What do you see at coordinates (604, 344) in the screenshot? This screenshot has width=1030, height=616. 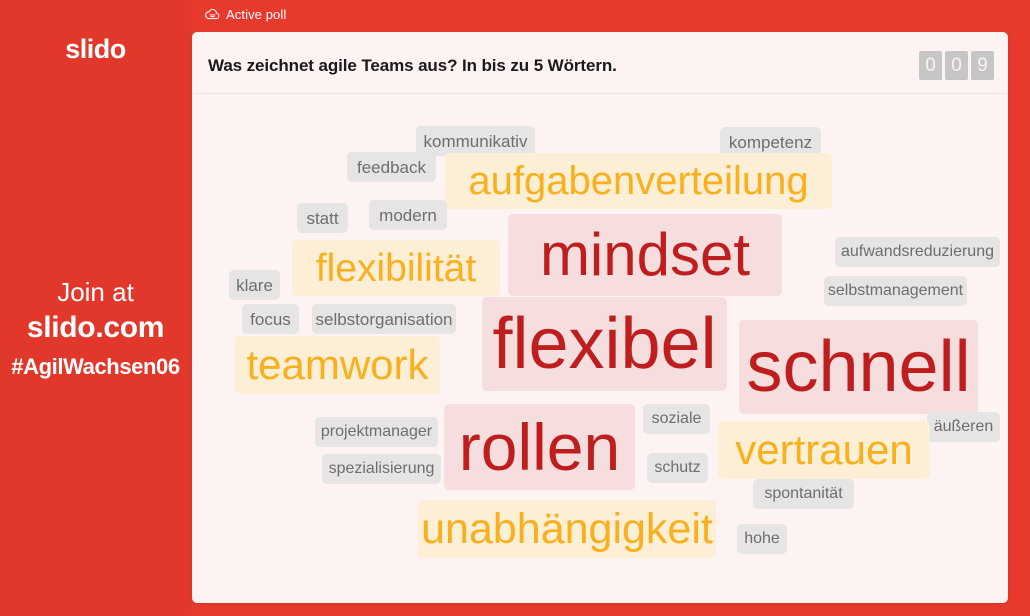 I see `word-cloud-item: flexibel` at bounding box center [604, 344].